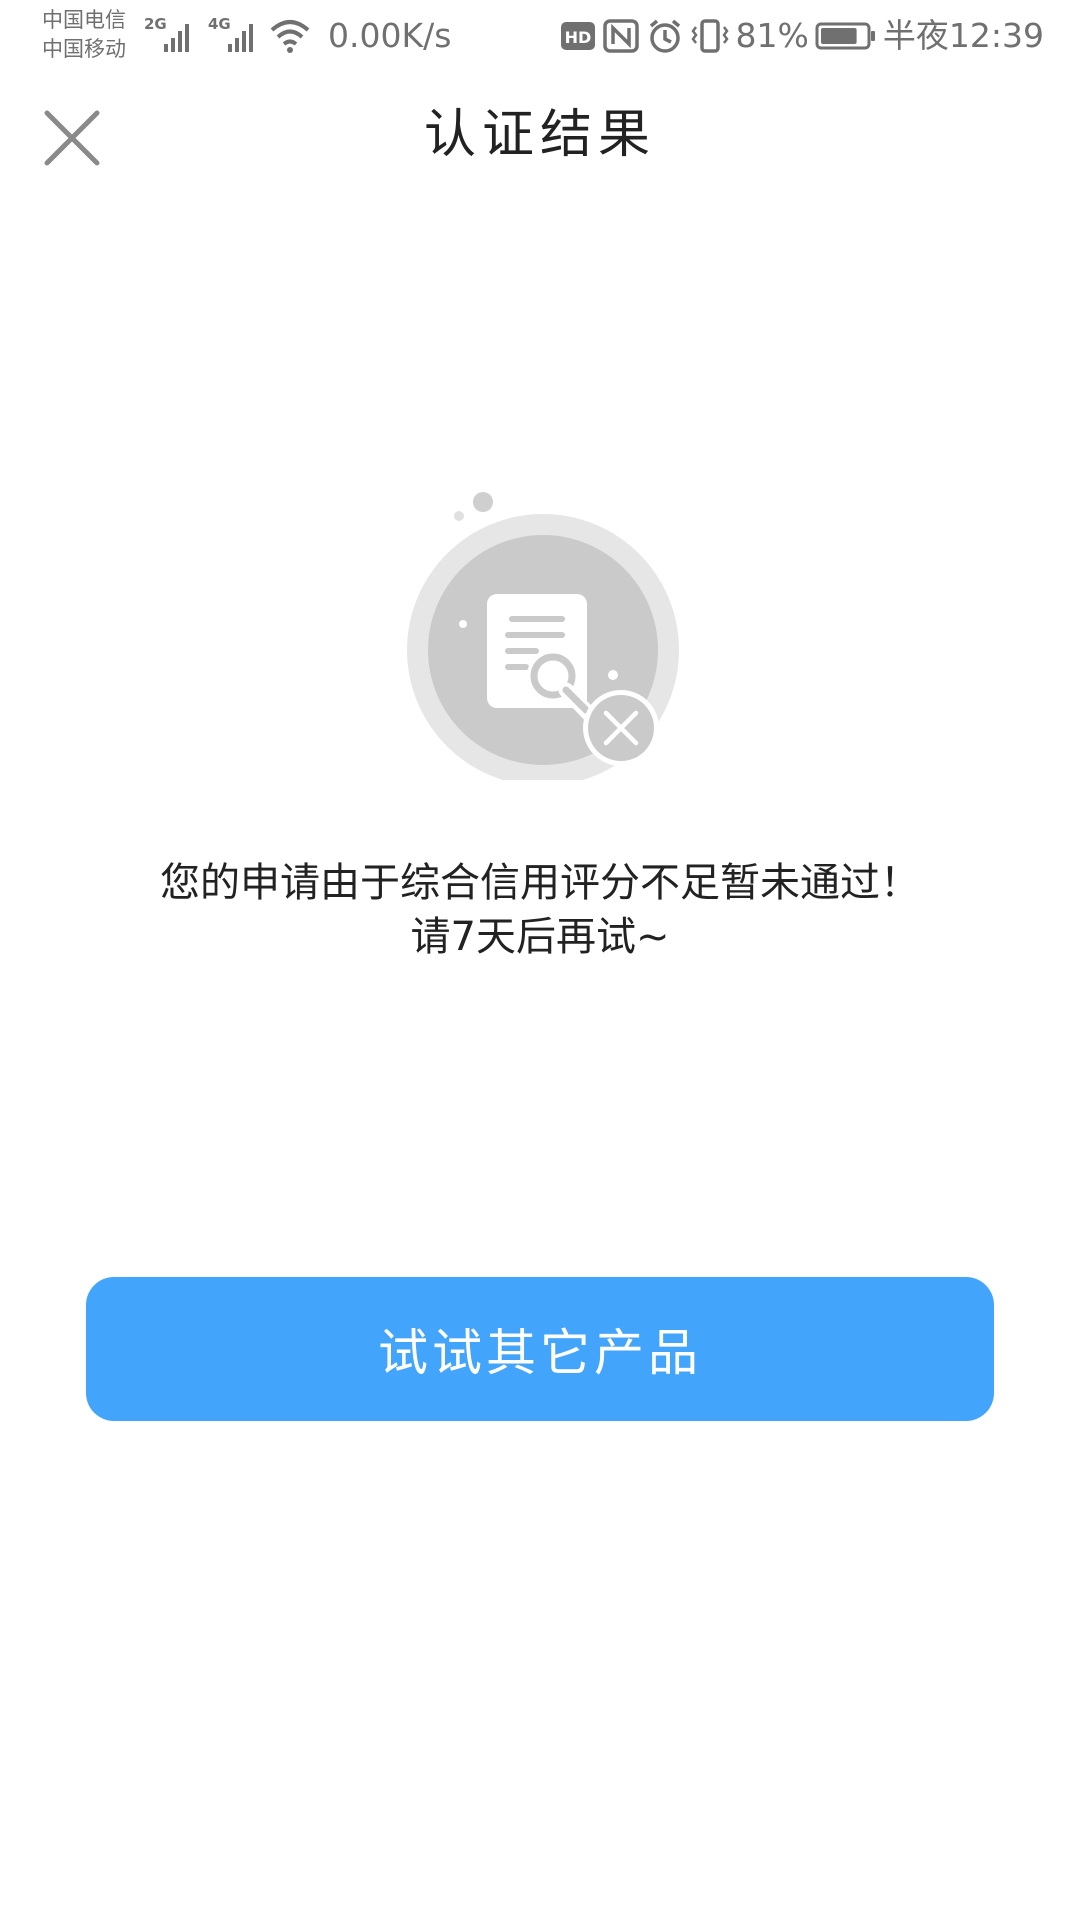 The image size is (1080, 1920). Describe the element at coordinates (290, 36) in the screenshot. I see `wifi-icon` at that location.